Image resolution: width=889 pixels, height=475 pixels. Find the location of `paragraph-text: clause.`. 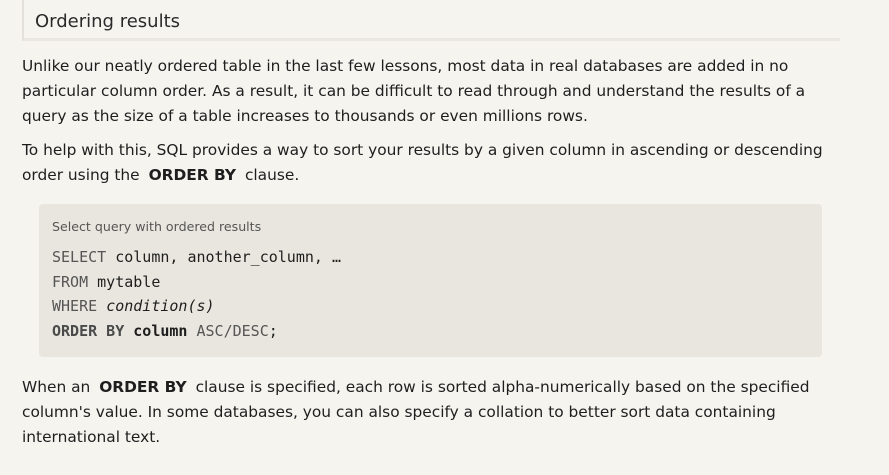

paragraph-text: clause. is located at coordinates (272, 175).